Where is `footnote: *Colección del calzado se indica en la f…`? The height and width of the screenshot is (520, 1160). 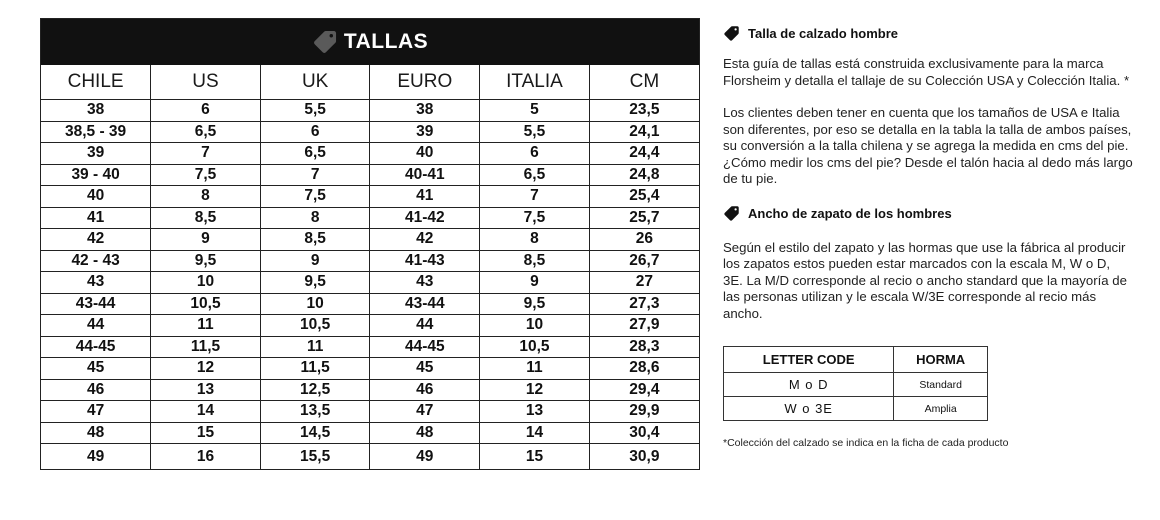 footnote: *Colección del calzado se indica en la f… is located at coordinates (866, 443).